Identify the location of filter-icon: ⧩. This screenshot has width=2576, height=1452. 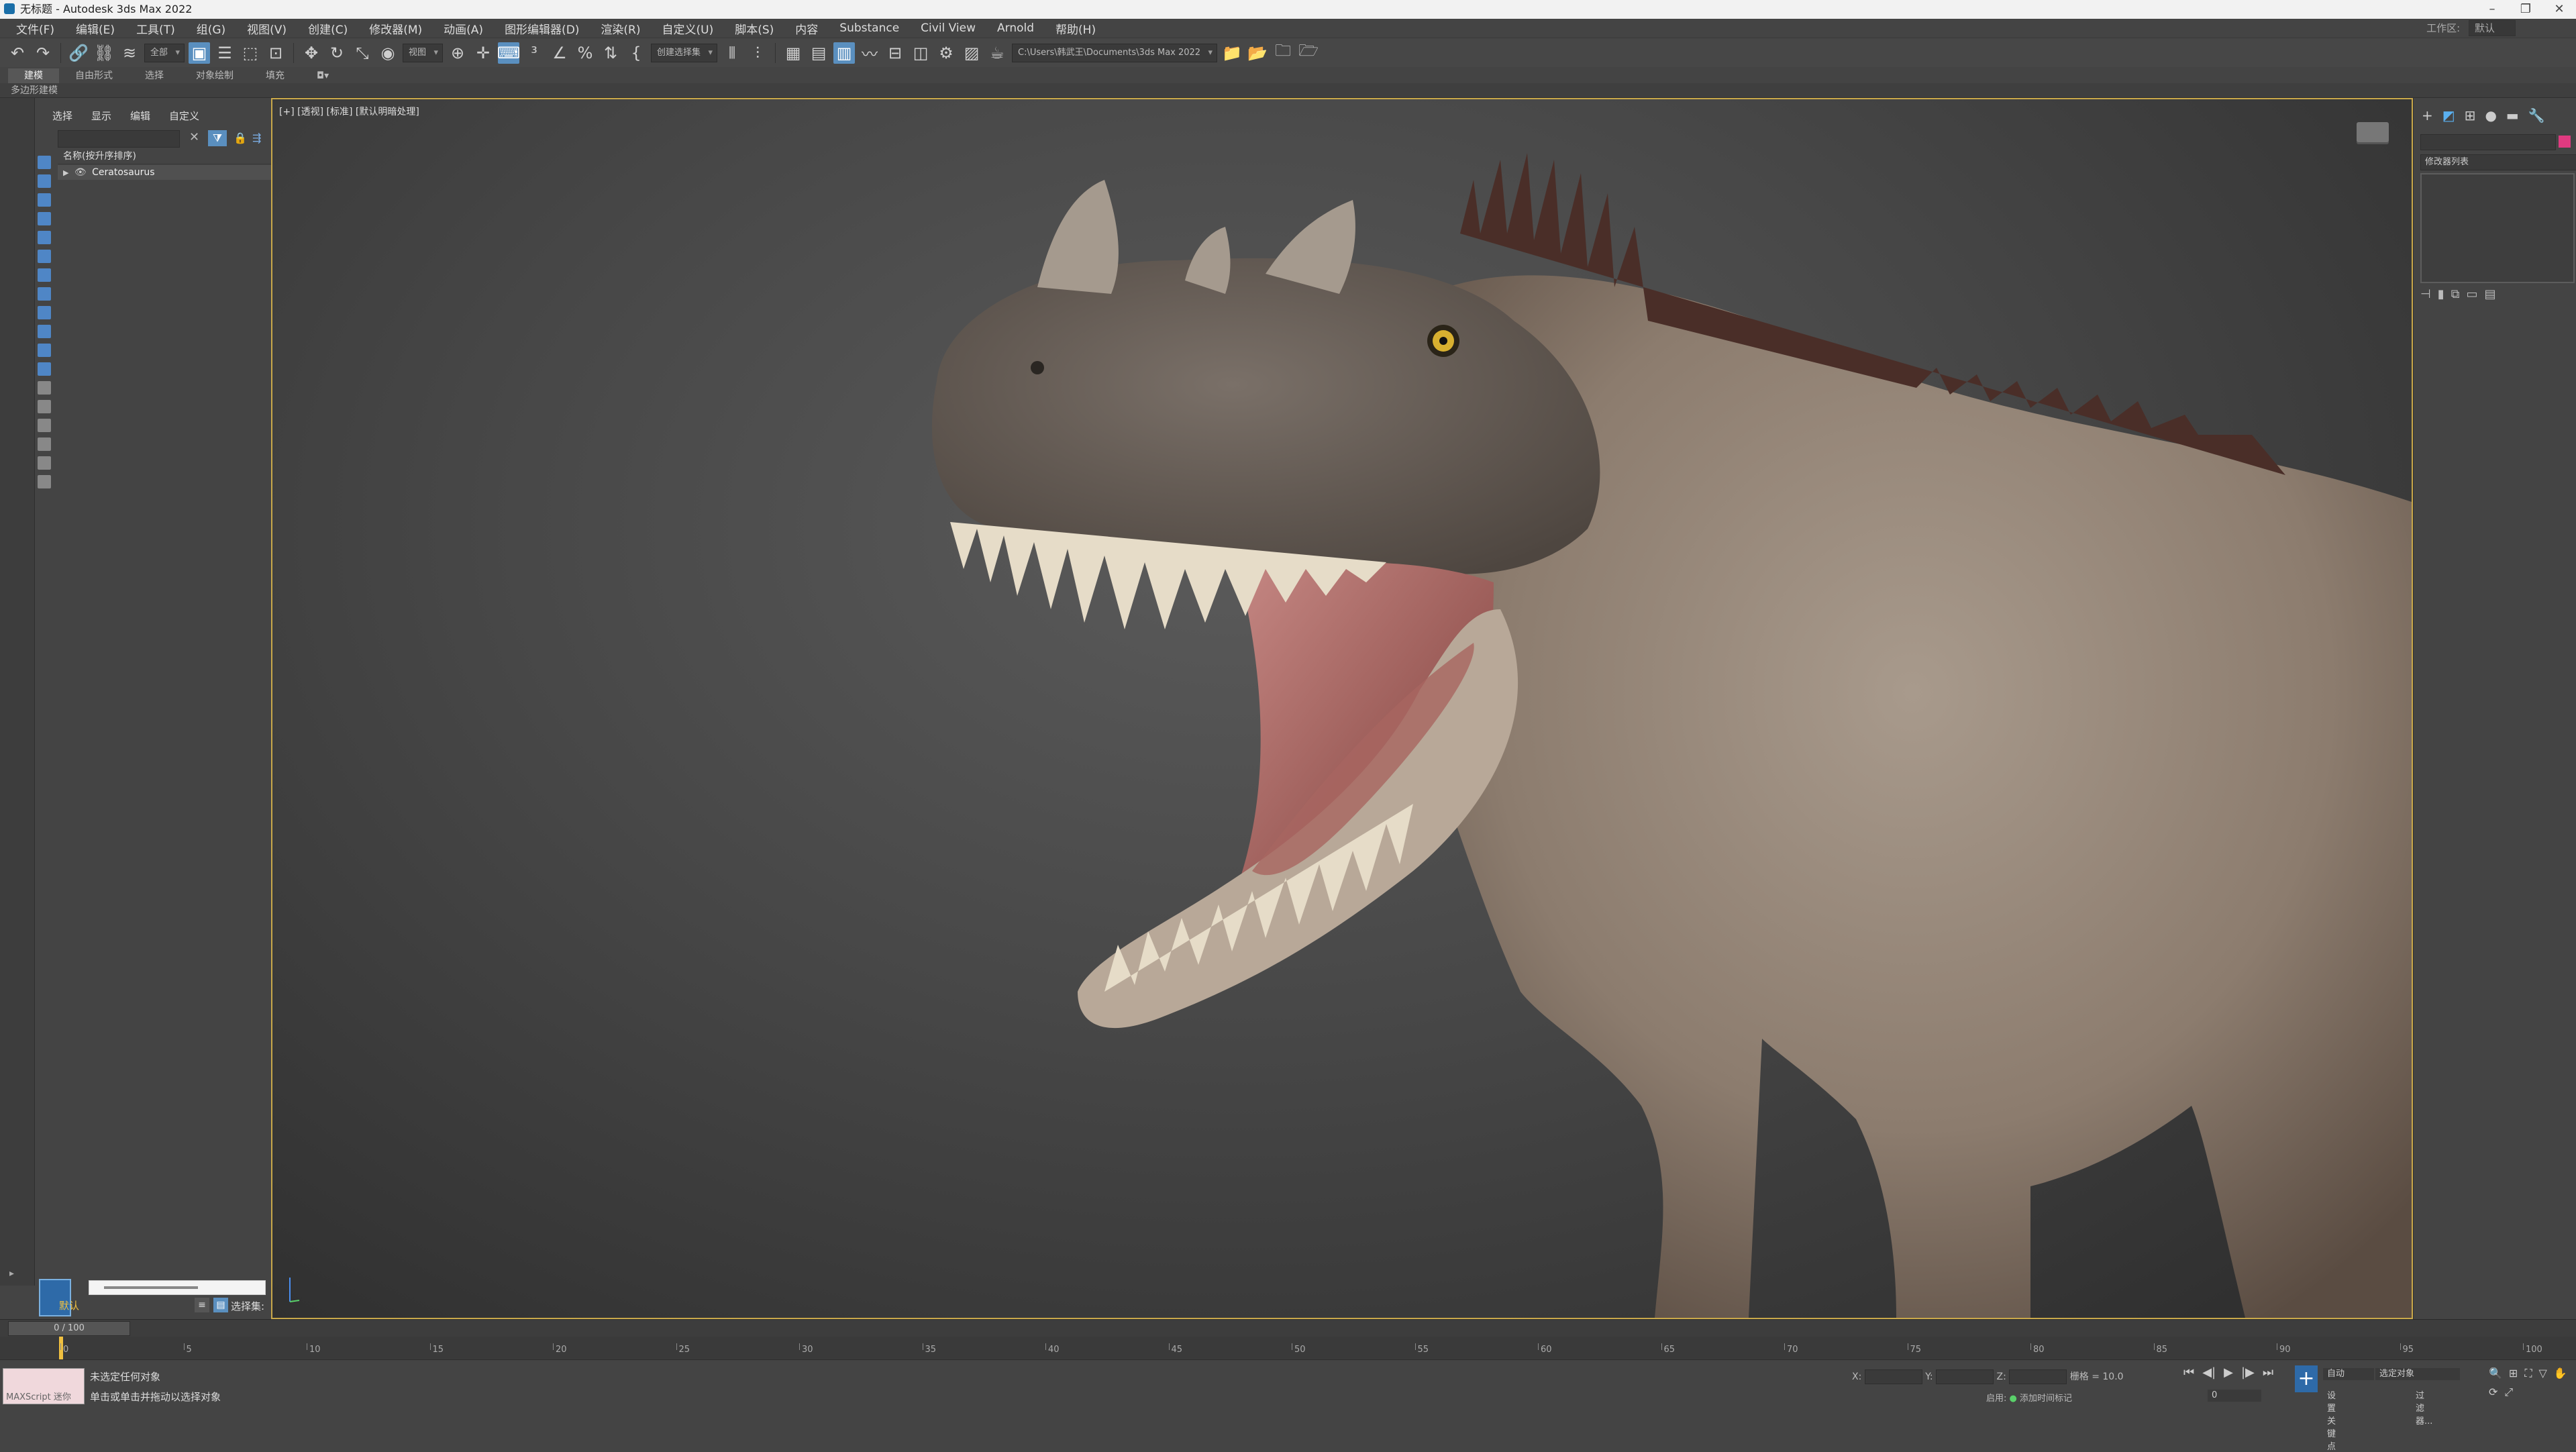
(217, 138).